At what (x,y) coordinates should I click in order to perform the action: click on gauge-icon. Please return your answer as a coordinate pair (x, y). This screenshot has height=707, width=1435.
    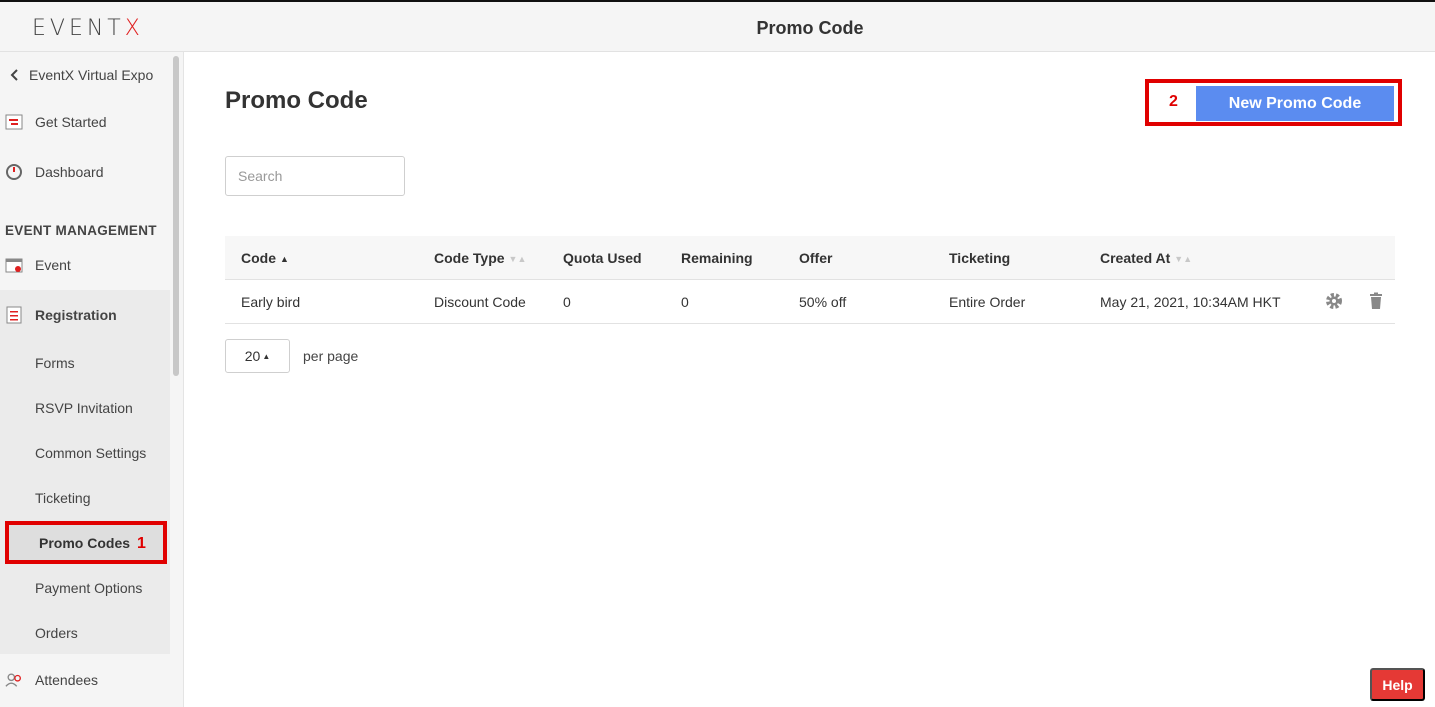
    Looking at the image, I should click on (14, 172).